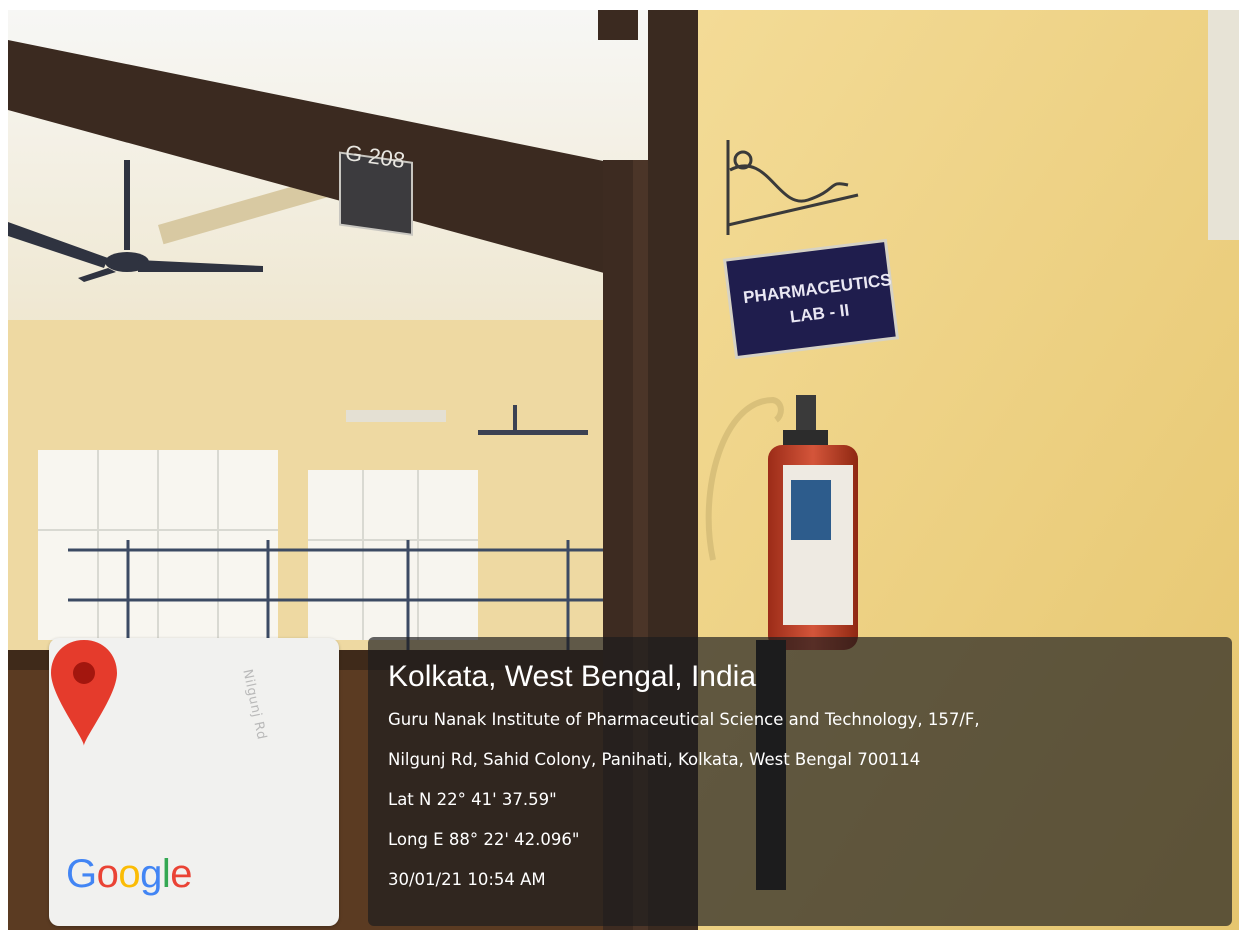  What do you see at coordinates (151, 874) in the screenshot?
I see `google-logo-letter: g` at bounding box center [151, 874].